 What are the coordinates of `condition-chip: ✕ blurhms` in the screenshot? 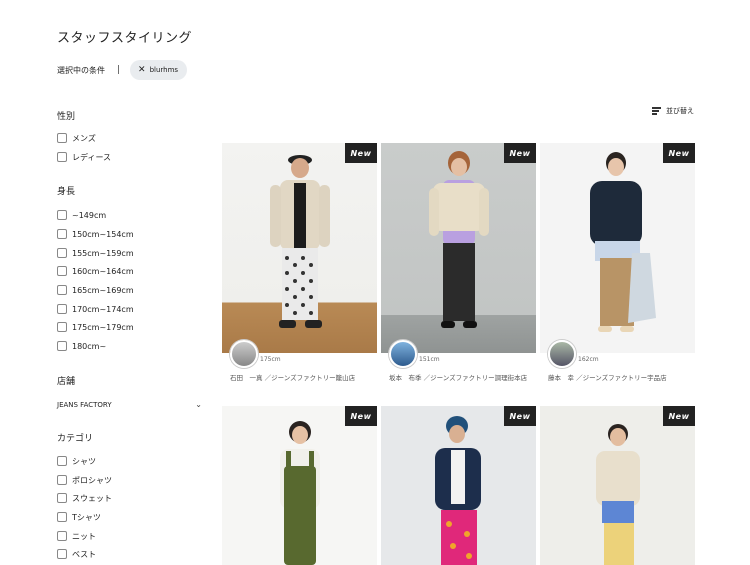 It's located at (159, 70).